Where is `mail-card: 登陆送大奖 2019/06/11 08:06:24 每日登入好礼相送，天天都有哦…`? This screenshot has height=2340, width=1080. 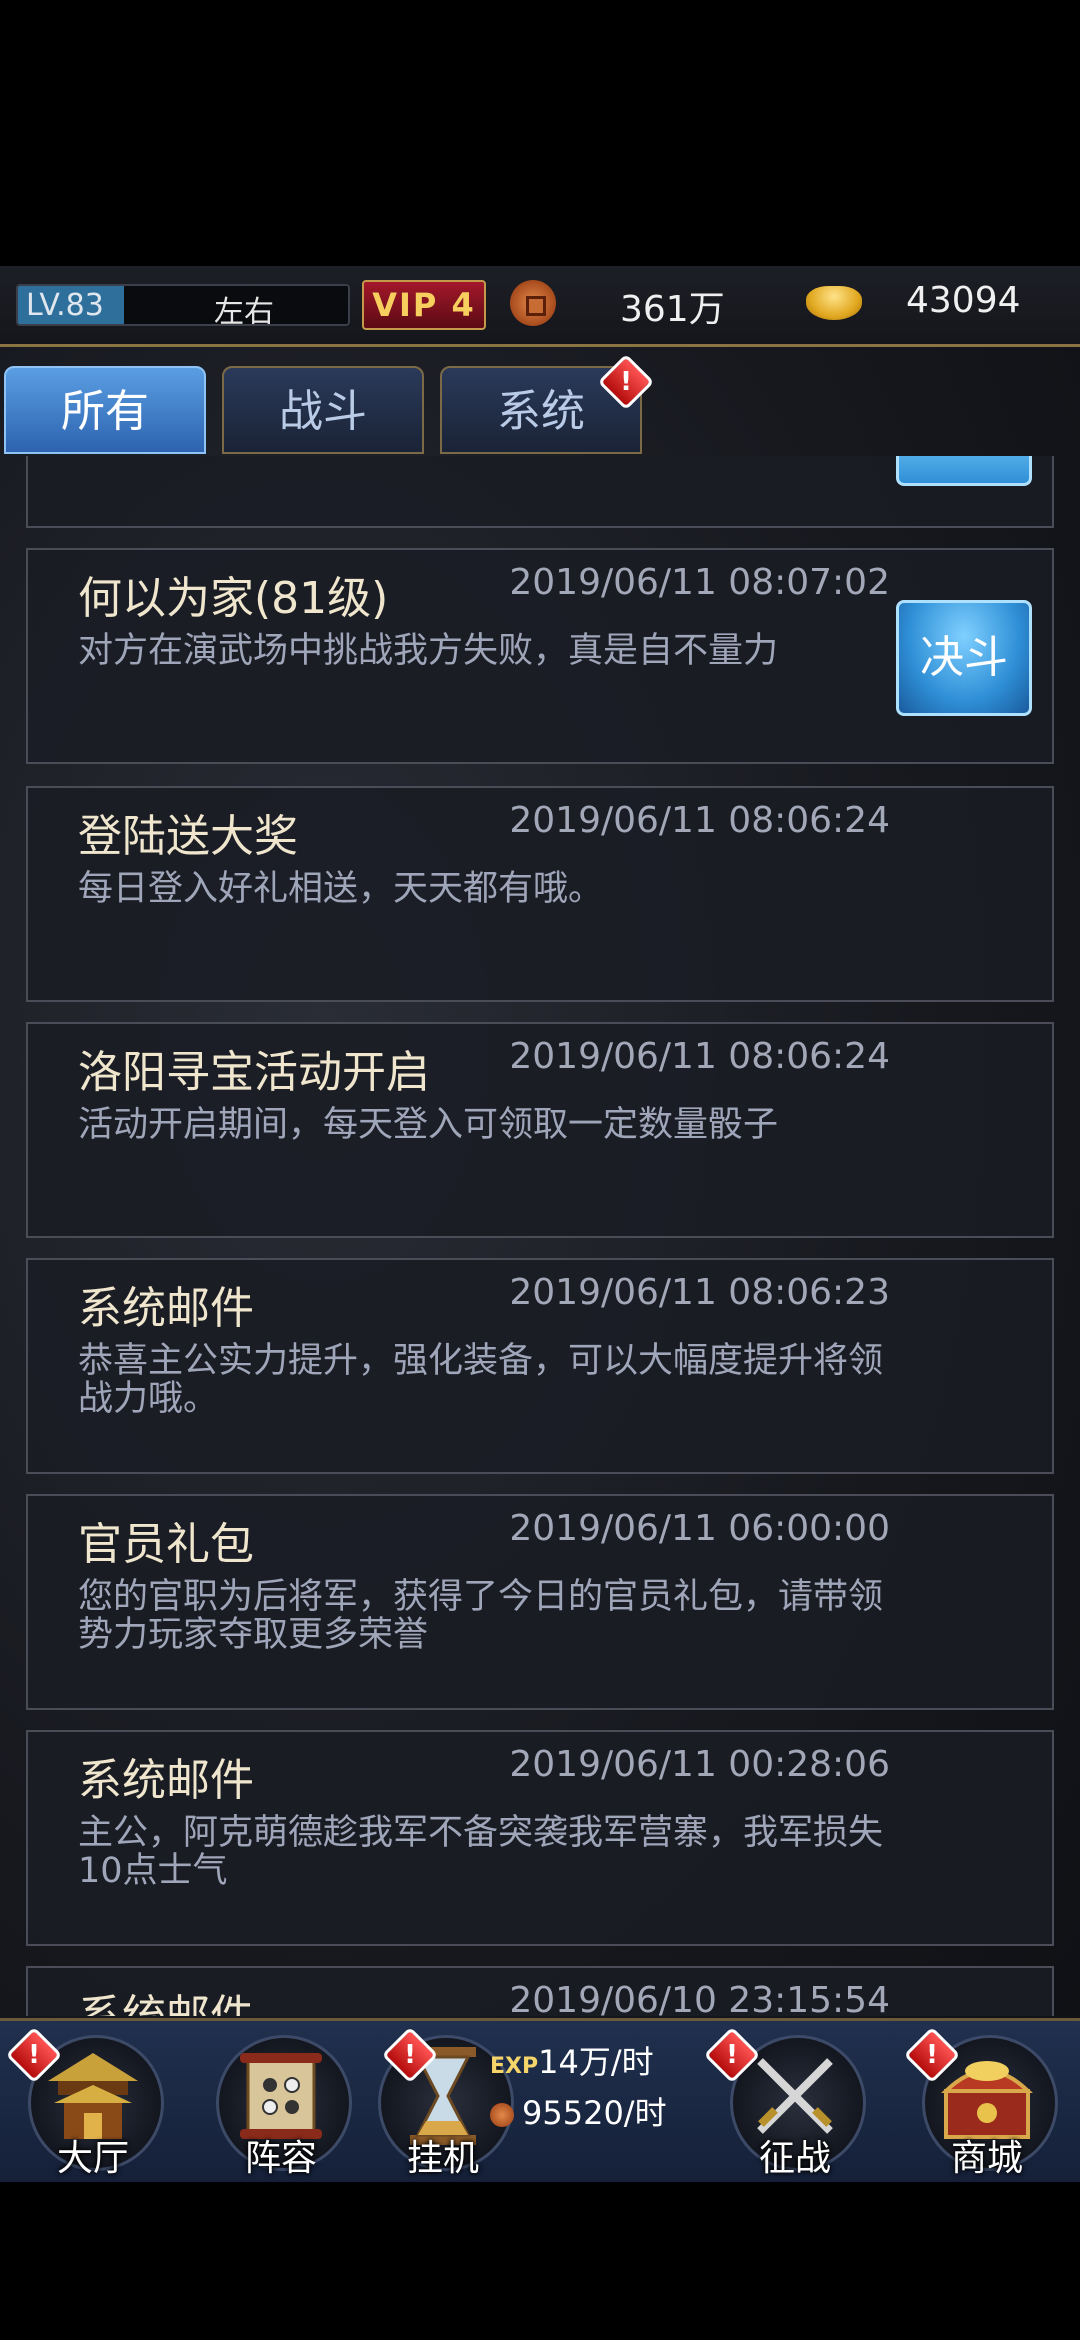
mail-card: 登陆送大奖 2019/06/11 08:06:24 每日登入好礼相送，天天都有哦… is located at coordinates (540, 894).